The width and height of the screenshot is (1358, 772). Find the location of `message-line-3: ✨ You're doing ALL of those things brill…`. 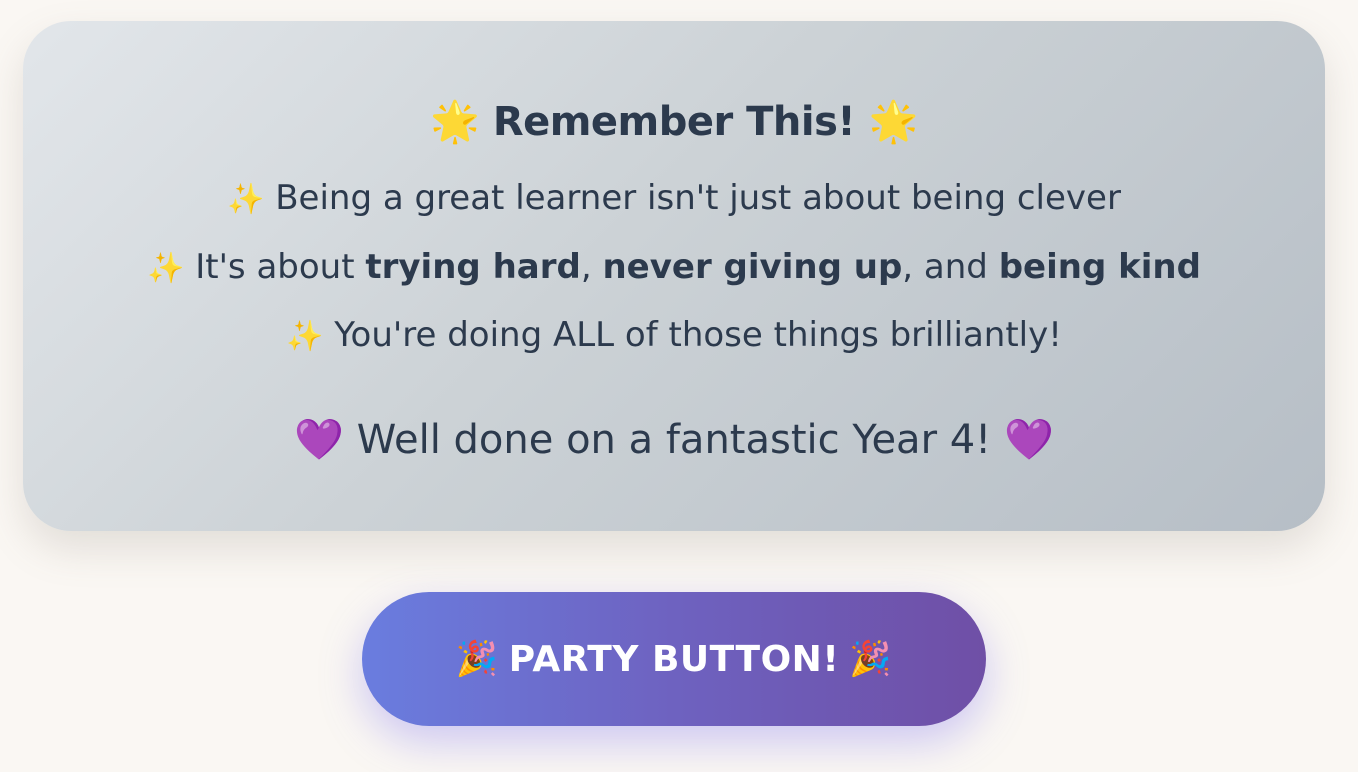

message-line-3: ✨ You're doing ALL of those things brill… is located at coordinates (674, 336).